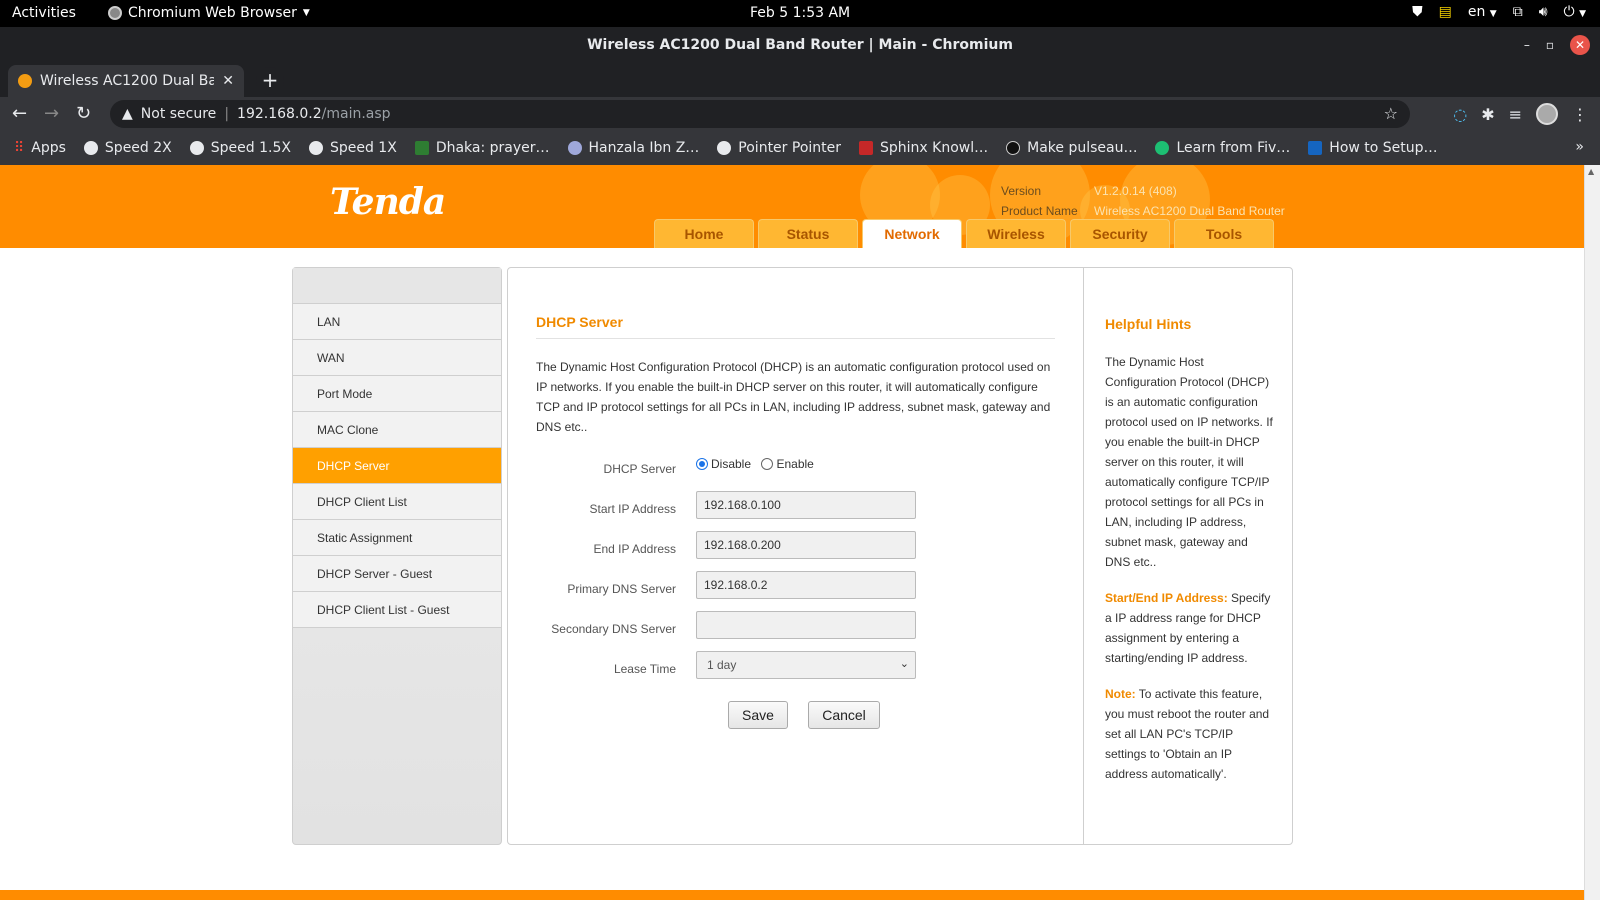  What do you see at coordinates (1550, 45) in the screenshot?
I see `maximize-icon: ▫` at bounding box center [1550, 45].